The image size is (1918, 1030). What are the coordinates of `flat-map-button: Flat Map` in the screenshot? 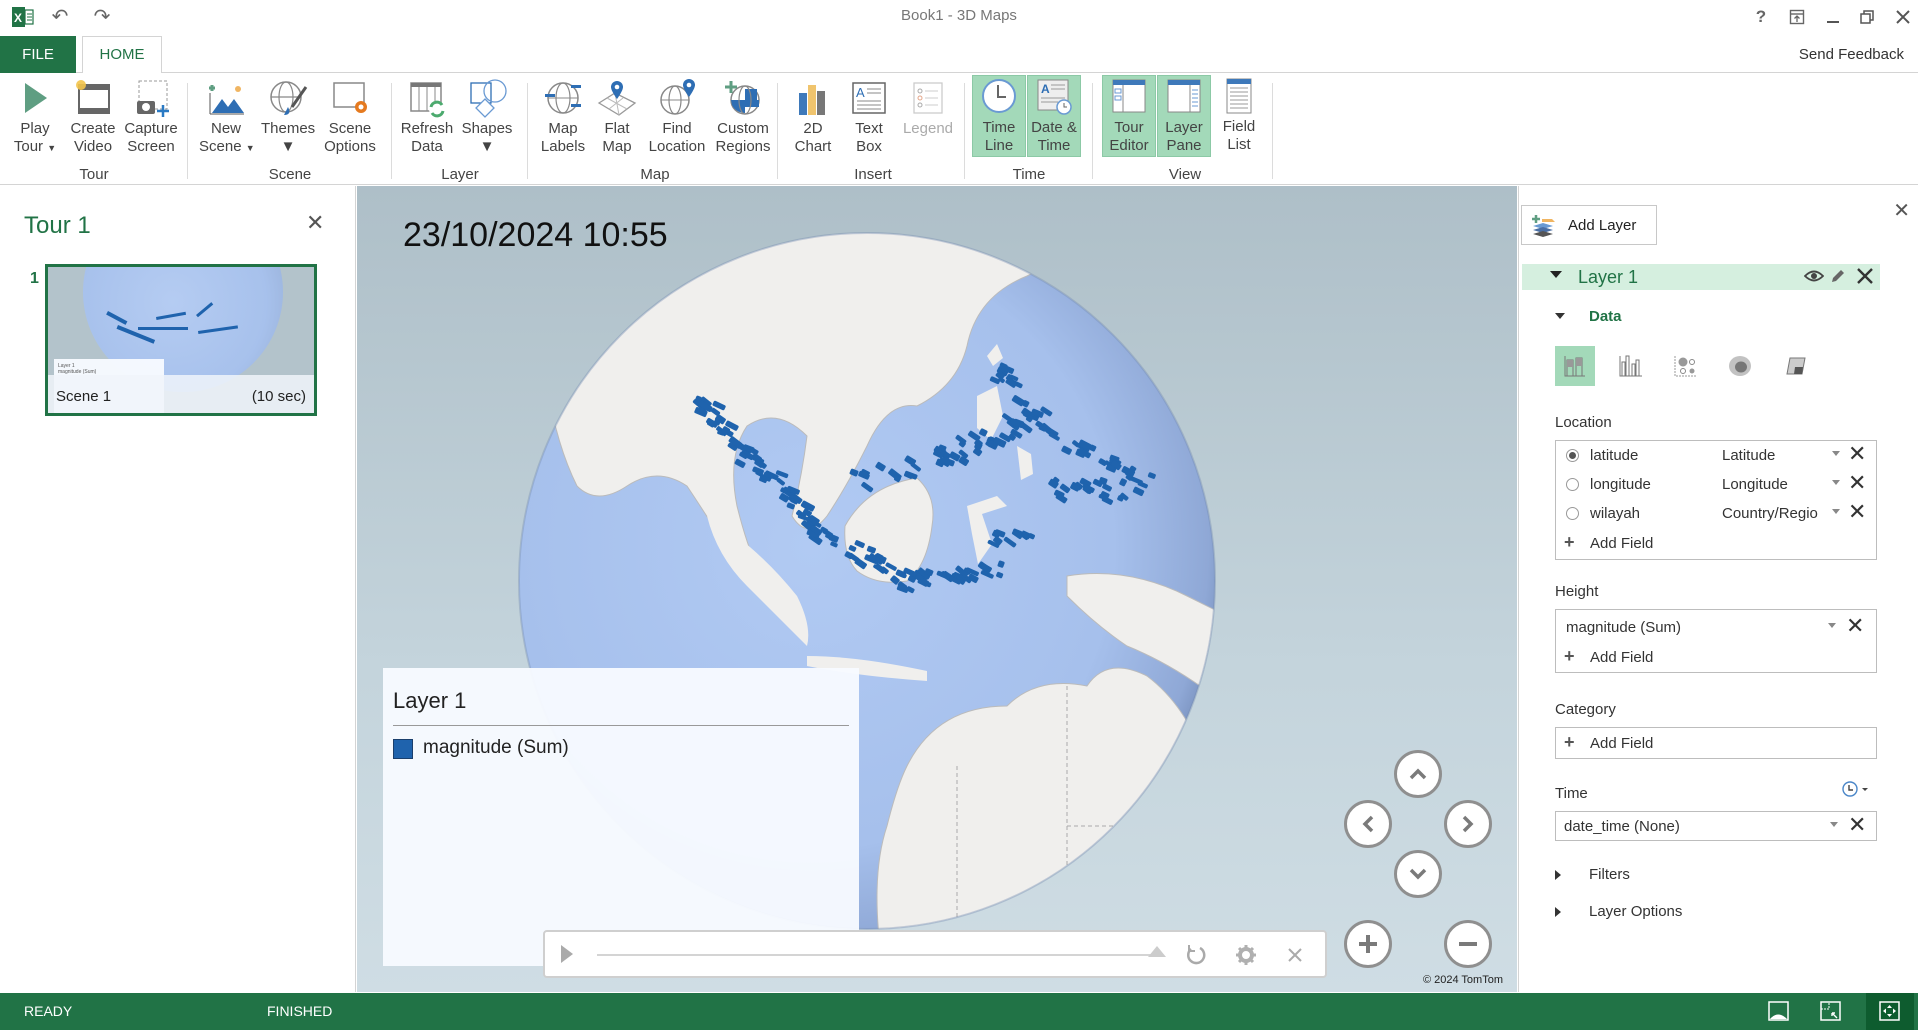 It's located at (617, 117).